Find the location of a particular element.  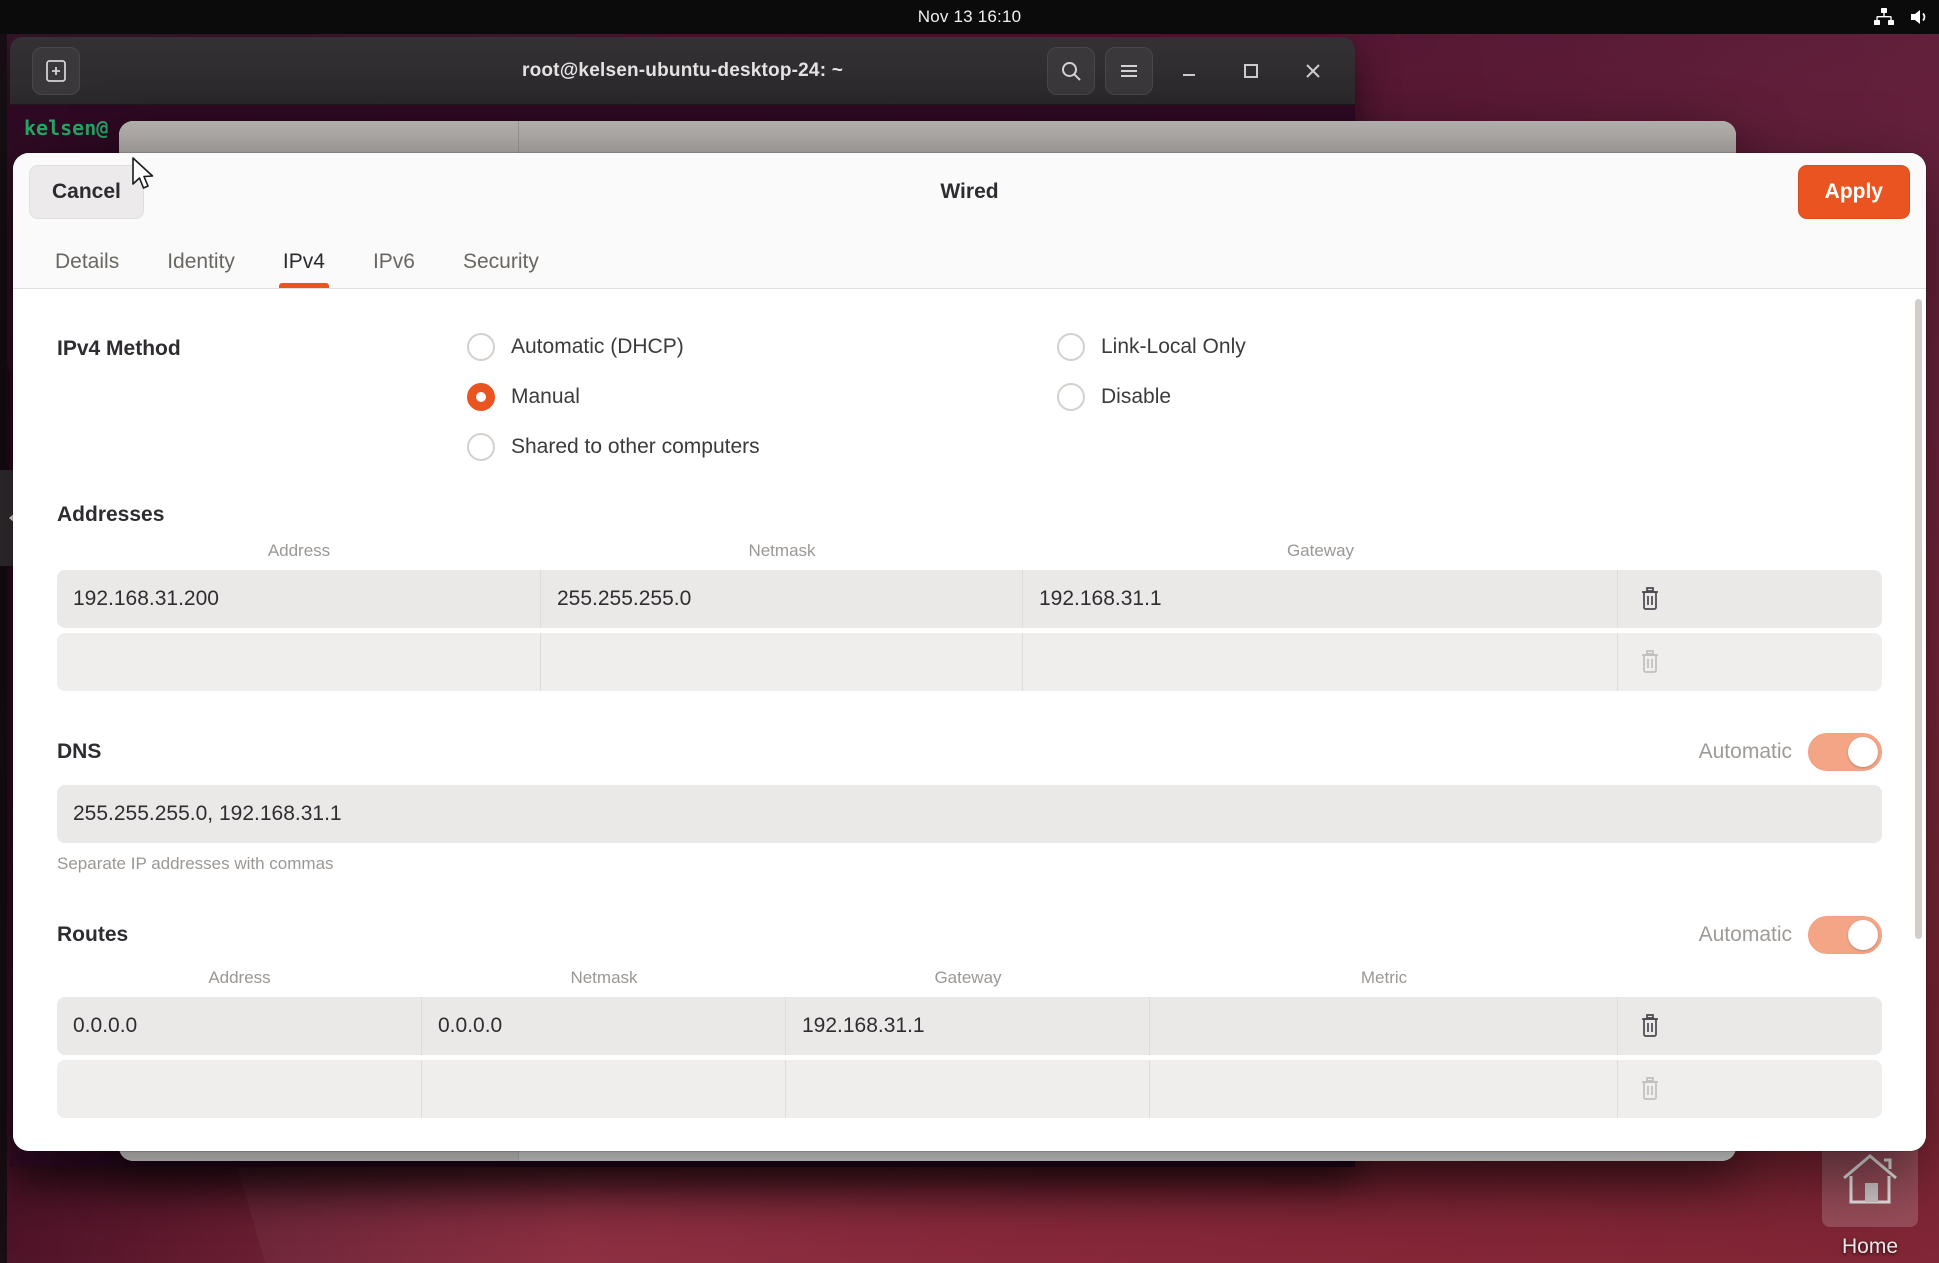

dns-title: DNS is located at coordinates (79, 751).